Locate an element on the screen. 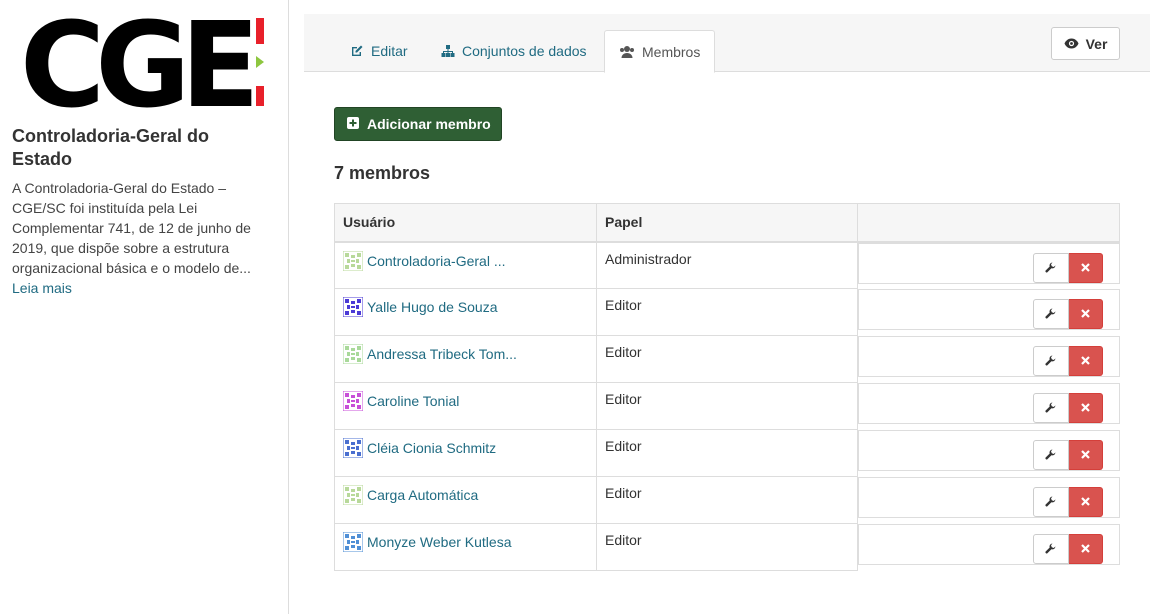  plus-square-icon is located at coordinates (353, 124).